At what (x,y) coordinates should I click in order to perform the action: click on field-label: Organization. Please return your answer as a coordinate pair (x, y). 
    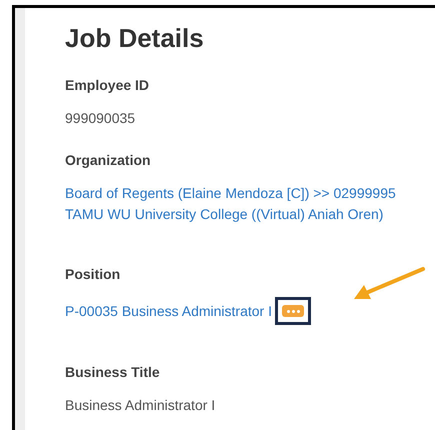
    Looking at the image, I should click on (108, 160).